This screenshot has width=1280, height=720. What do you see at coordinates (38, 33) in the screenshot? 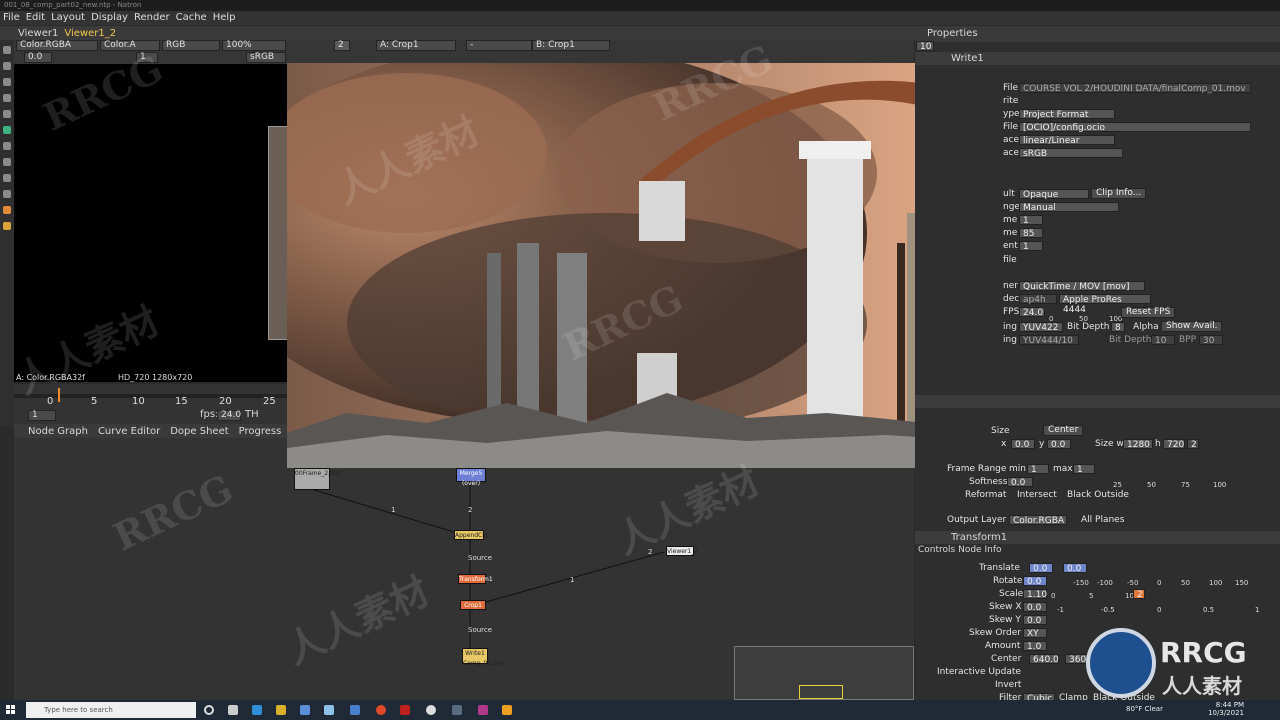
I see `tab-viewer1: Viewer1` at bounding box center [38, 33].